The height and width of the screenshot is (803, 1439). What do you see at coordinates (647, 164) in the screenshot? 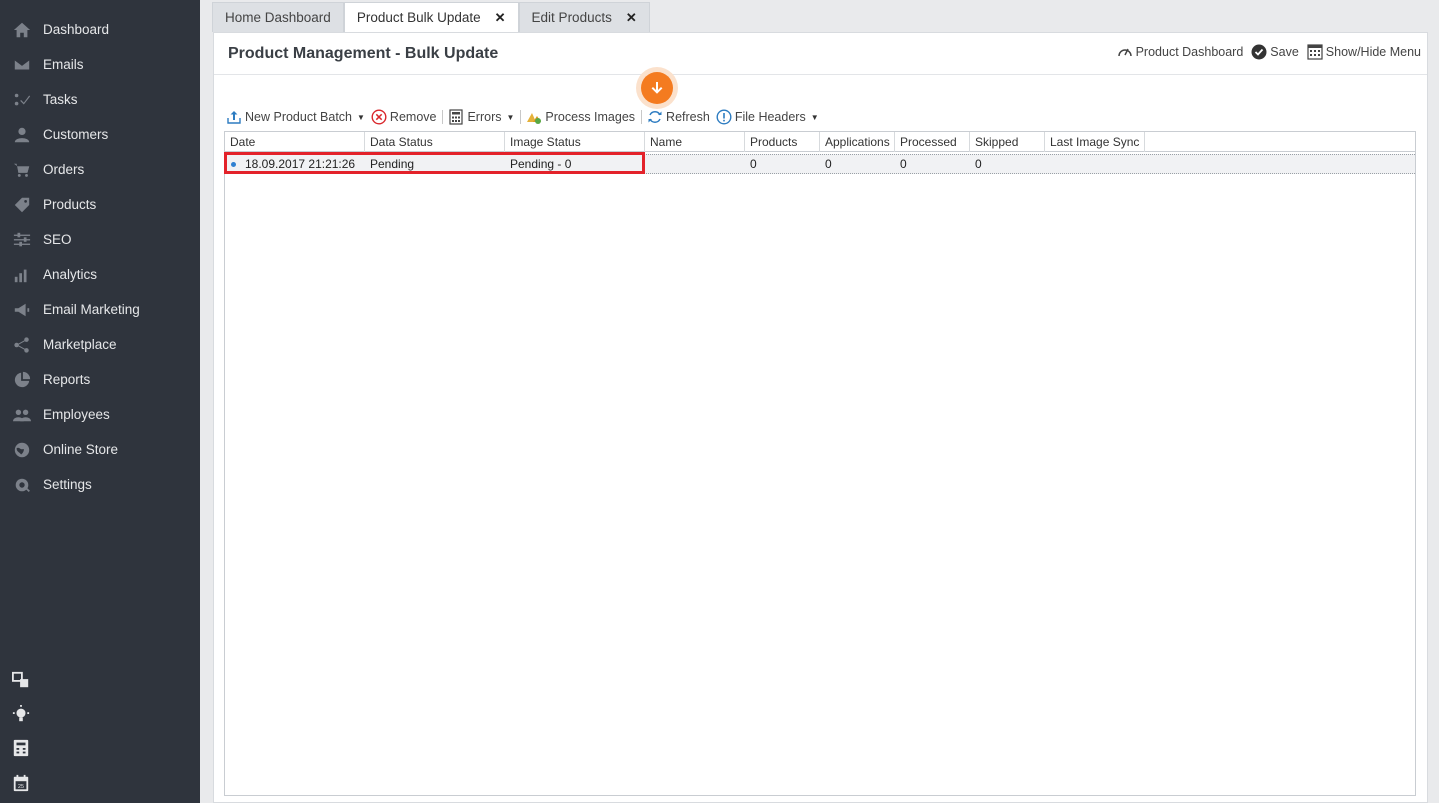
I see `cell-name` at bounding box center [647, 164].